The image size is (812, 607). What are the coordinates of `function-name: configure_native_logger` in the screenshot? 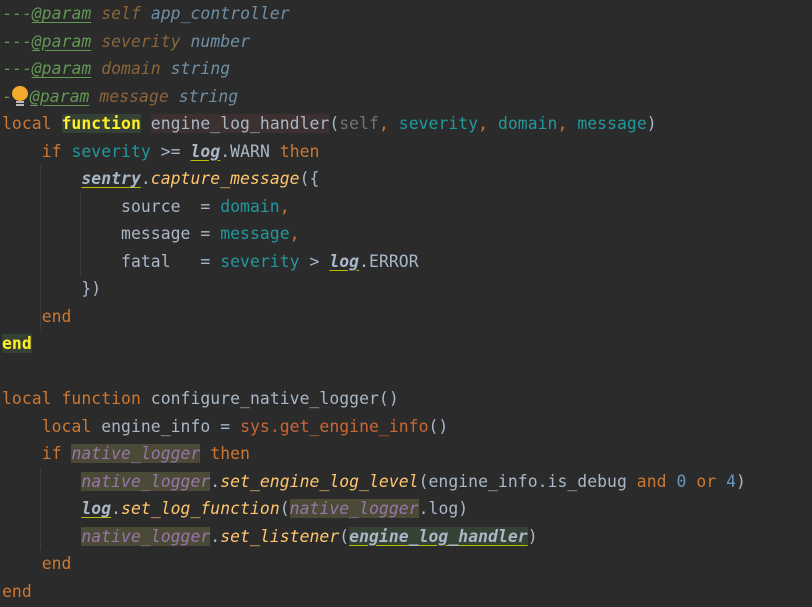 It's located at (265, 398).